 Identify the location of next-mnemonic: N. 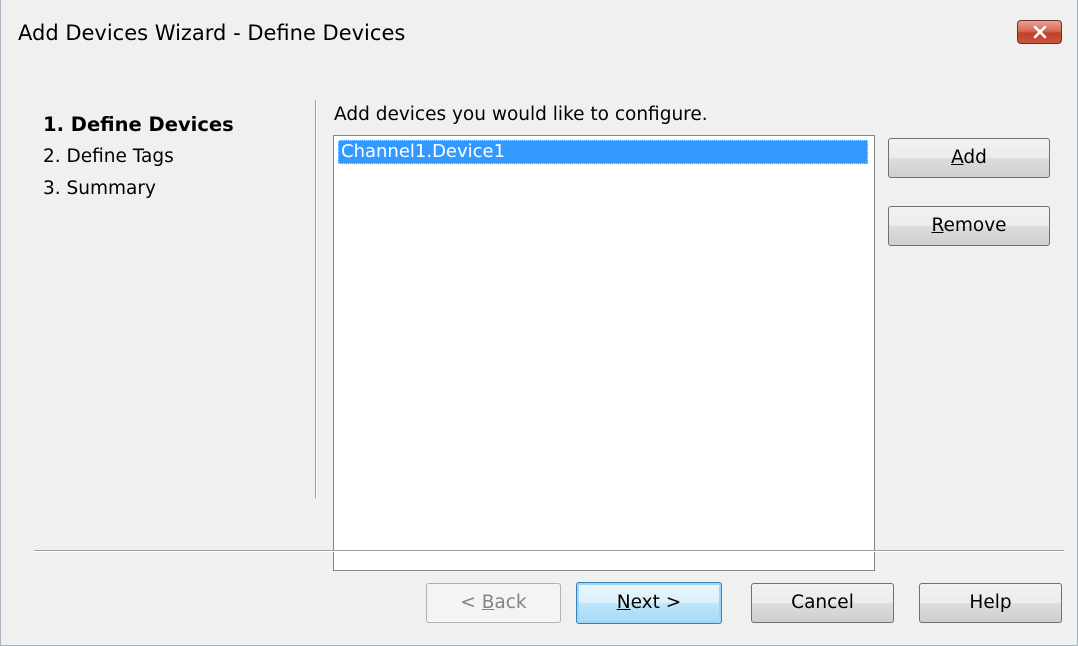
(623, 602).